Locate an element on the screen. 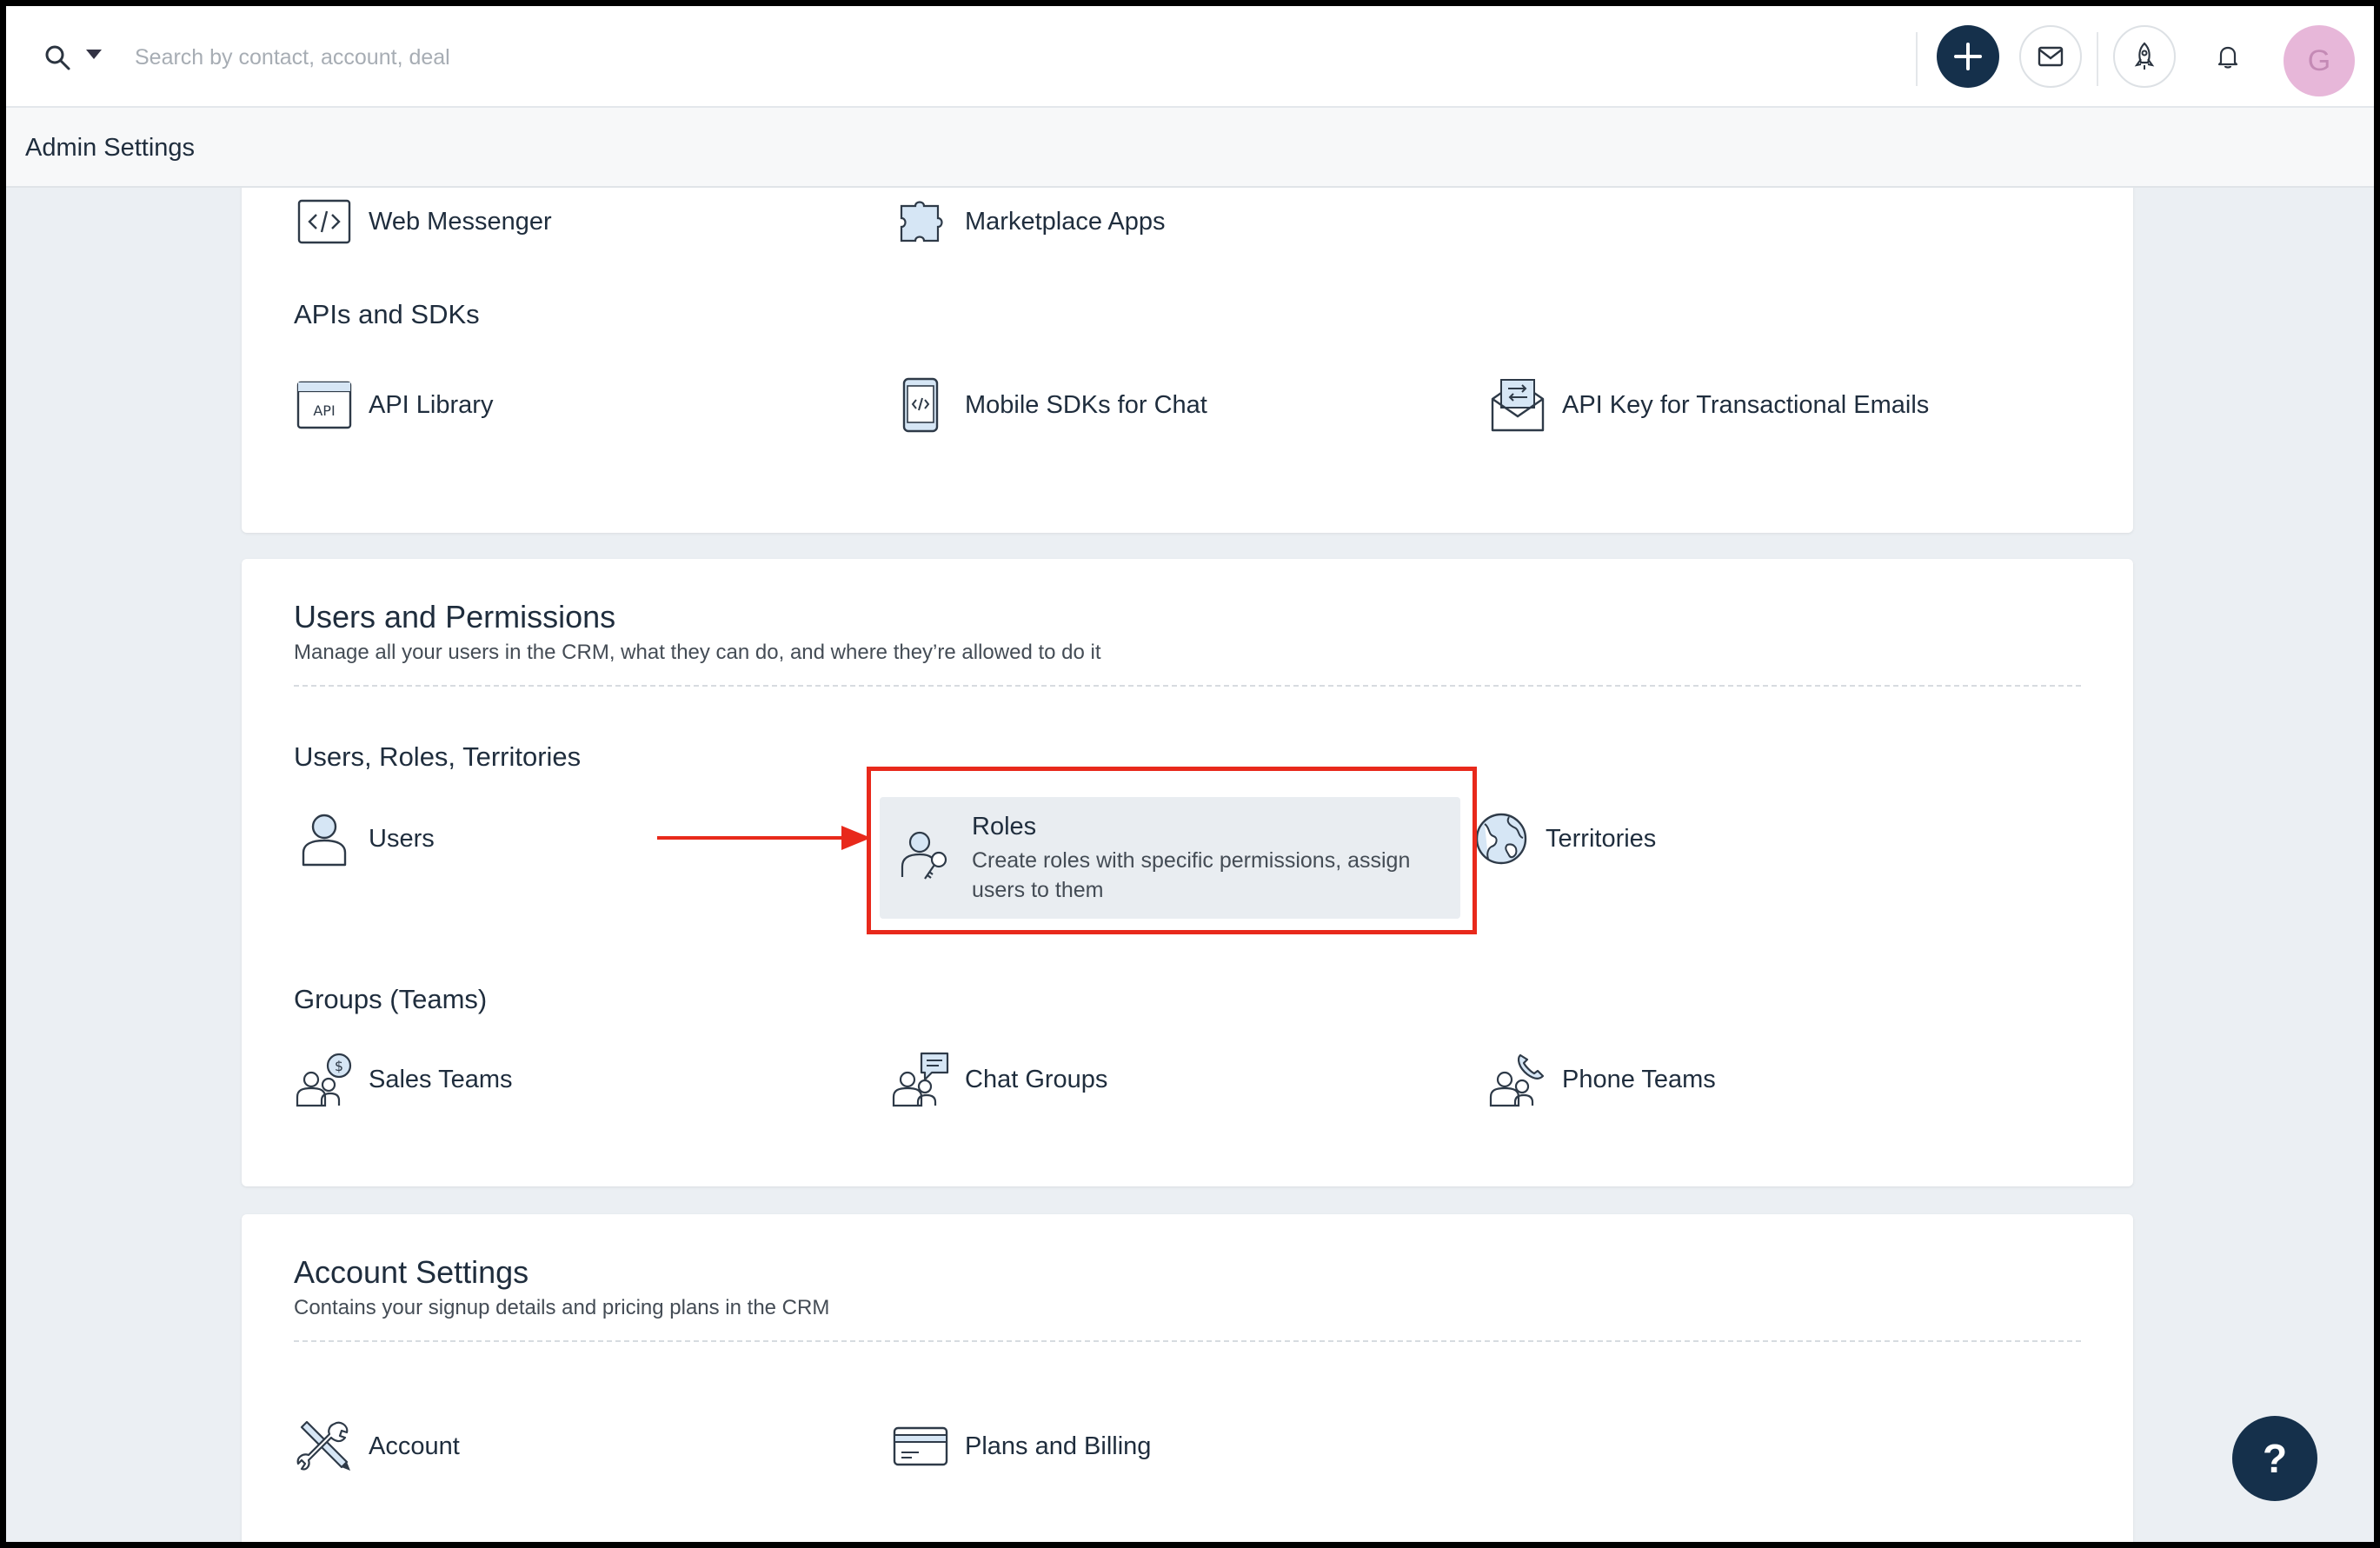 Image resolution: width=2380 pixels, height=1548 pixels. api-key-transactional-emails-label: API Key for Transactional Emails is located at coordinates (1746, 404).